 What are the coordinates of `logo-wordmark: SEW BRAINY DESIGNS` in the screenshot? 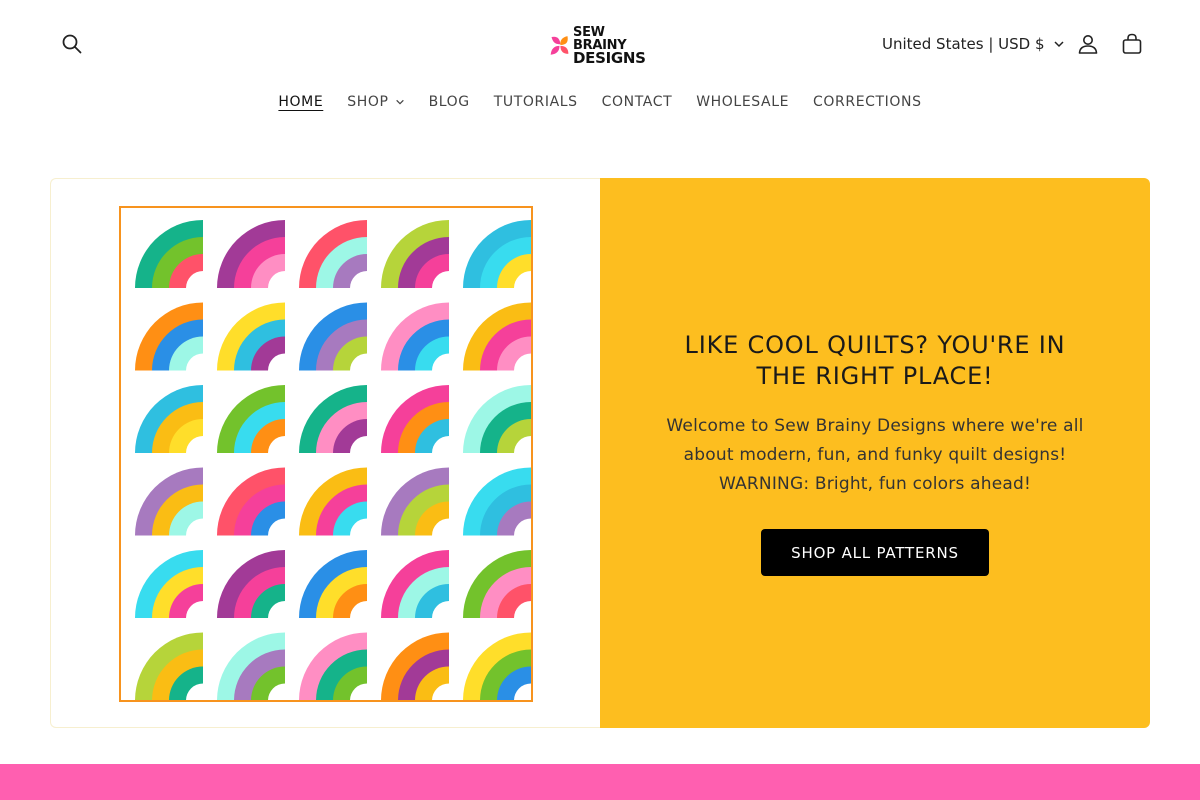 It's located at (612, 45).